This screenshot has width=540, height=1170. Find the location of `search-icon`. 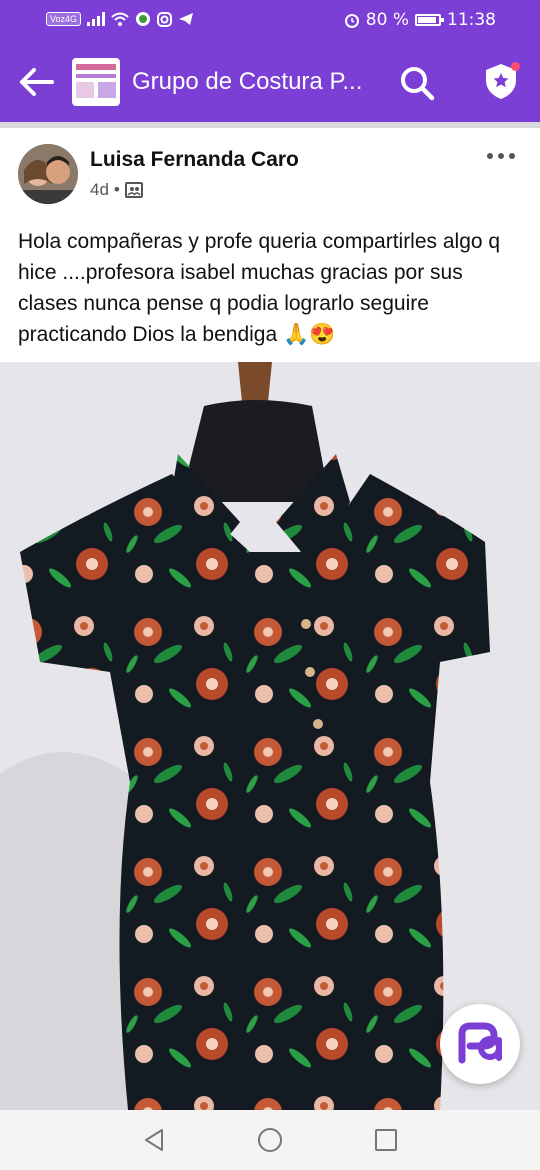

search-icon is located at coordinates (417, 83).